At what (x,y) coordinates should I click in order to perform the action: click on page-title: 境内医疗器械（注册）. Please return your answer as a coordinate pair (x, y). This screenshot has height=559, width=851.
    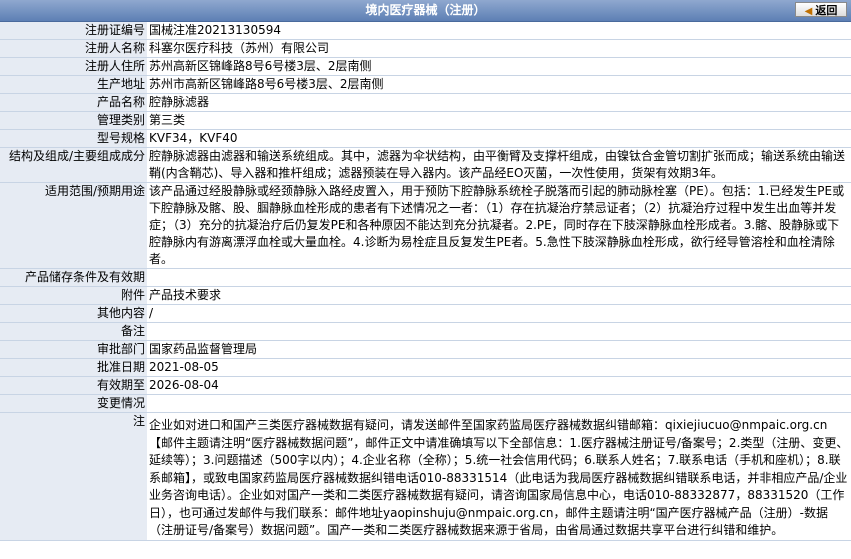
    Looking at the image, I should click on (425, 10).